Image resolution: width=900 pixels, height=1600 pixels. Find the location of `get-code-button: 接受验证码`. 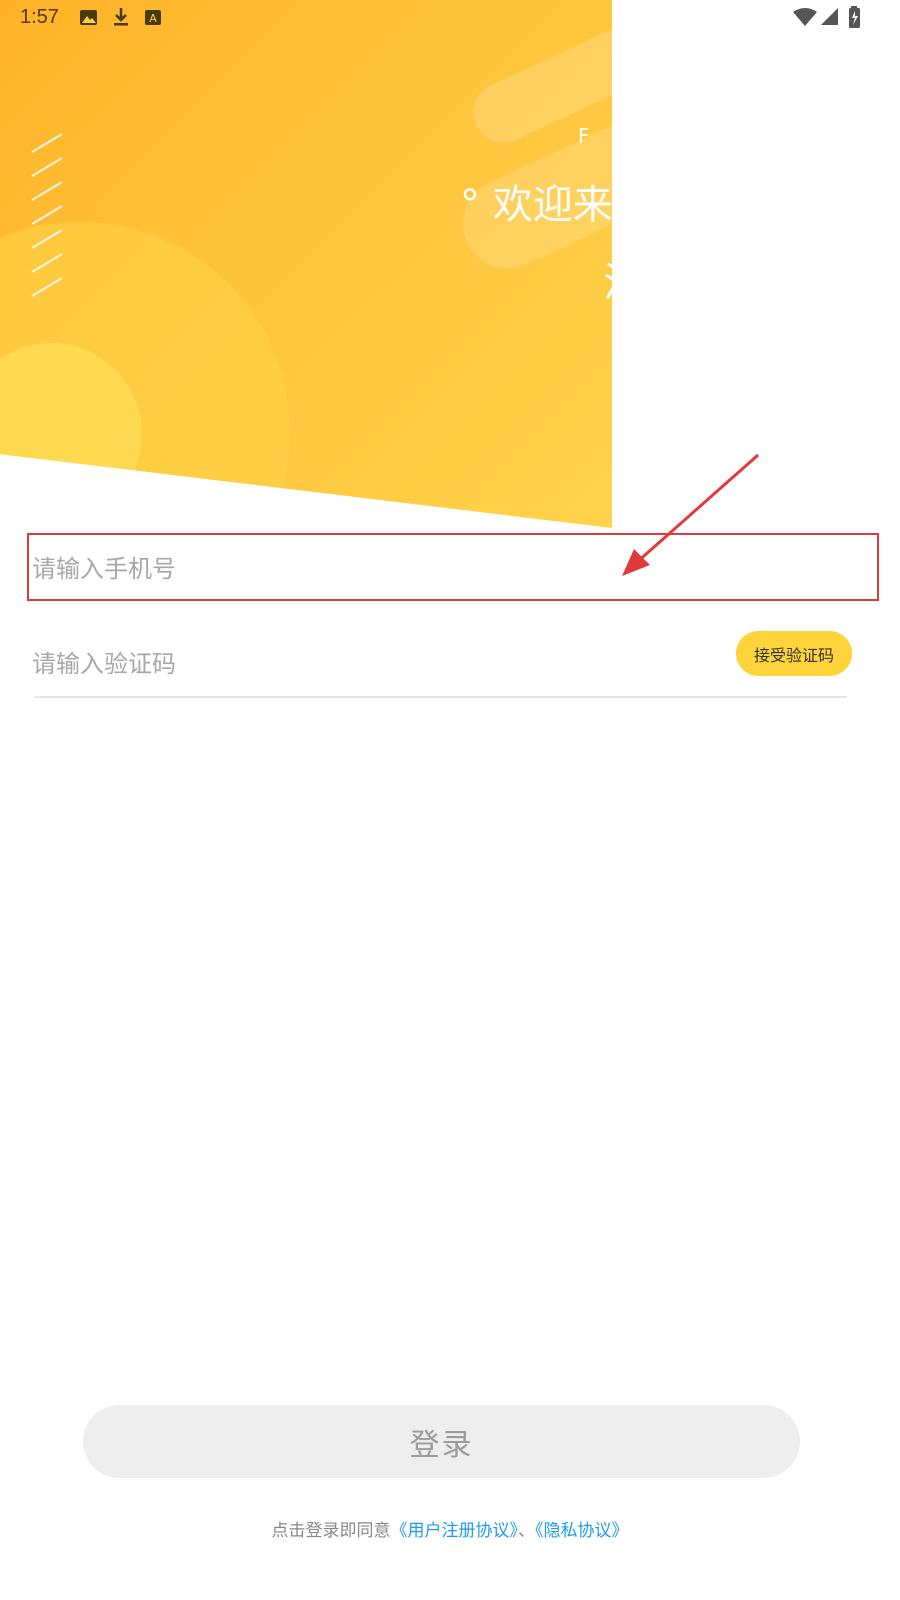

get-code-button: 接受验证码 is located at coordinates (794, 653).